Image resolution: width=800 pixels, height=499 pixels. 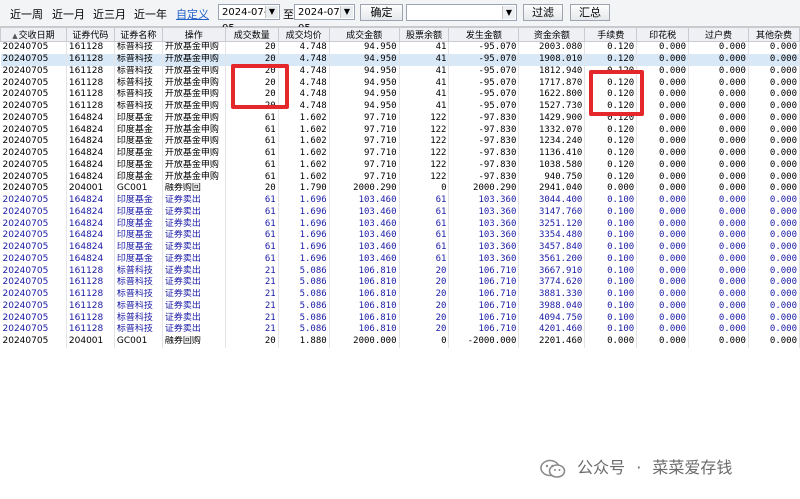 What do you see at coordinates (552, 212) in the screenshot?
I see `table-cell: 3147.760` at bounding box center [552, 212].